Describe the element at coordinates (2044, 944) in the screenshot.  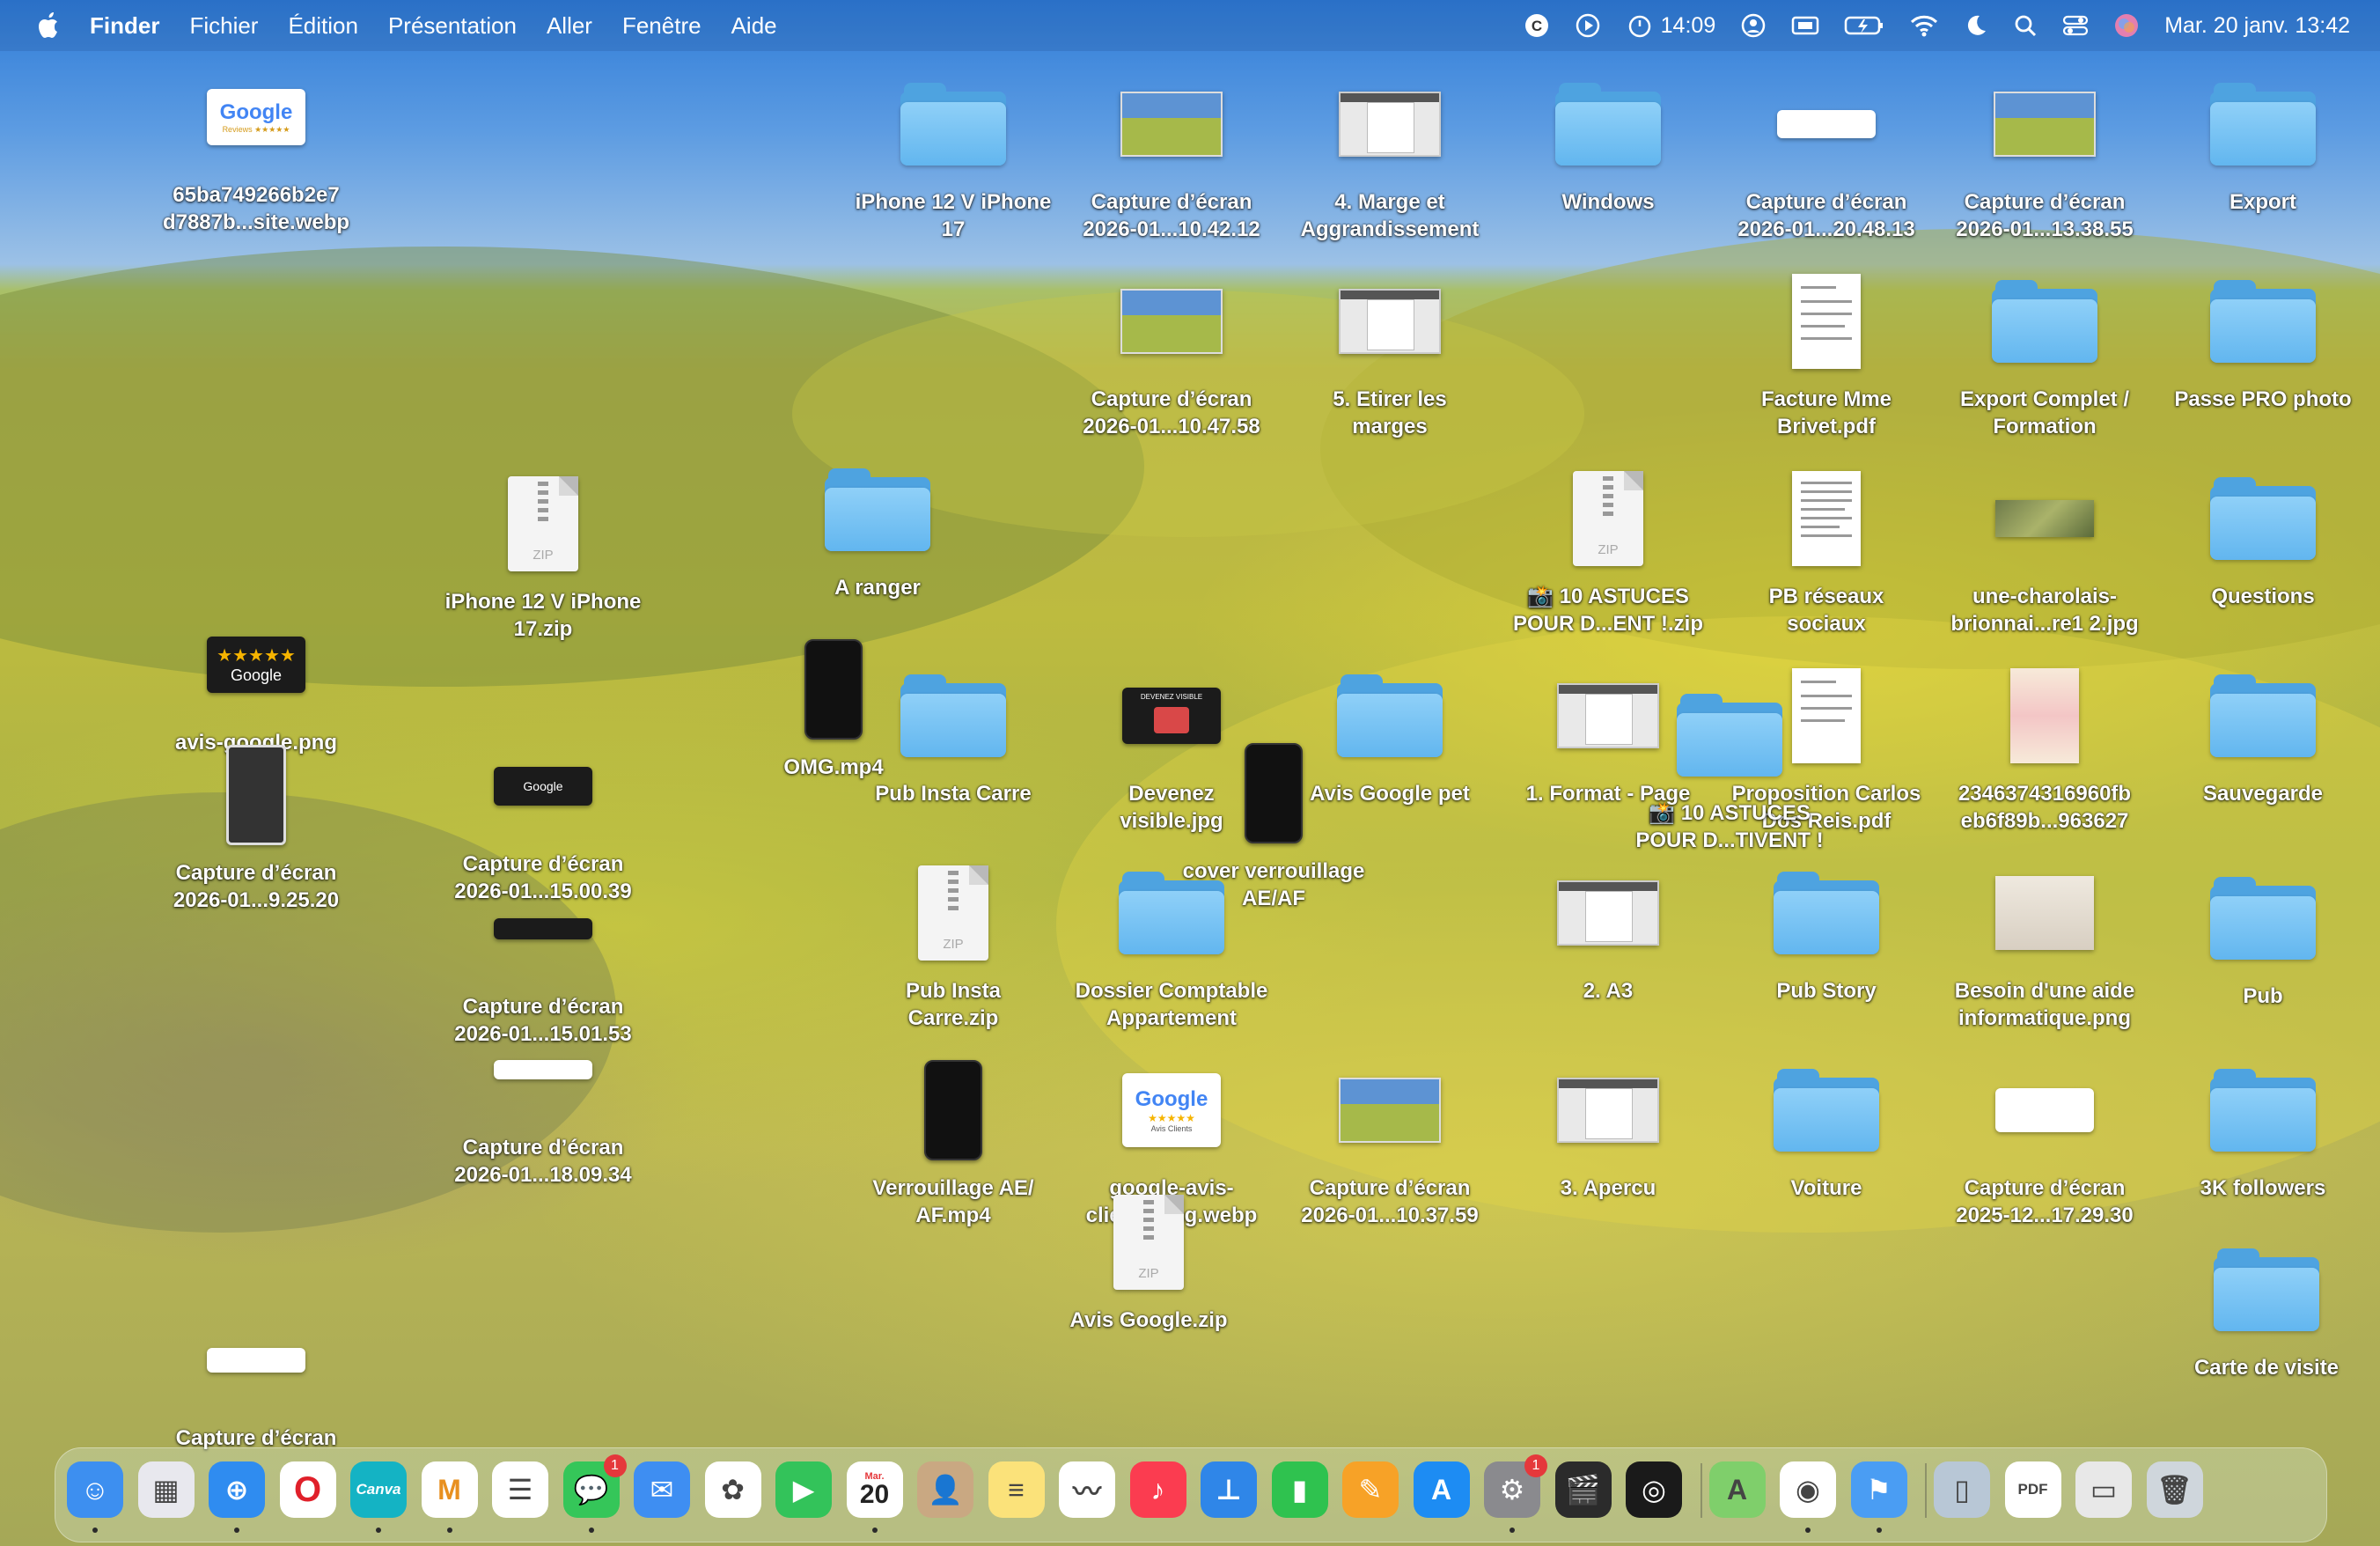
I see `desktop-file-png: Besoin d'une aide informatique.png` at that location.